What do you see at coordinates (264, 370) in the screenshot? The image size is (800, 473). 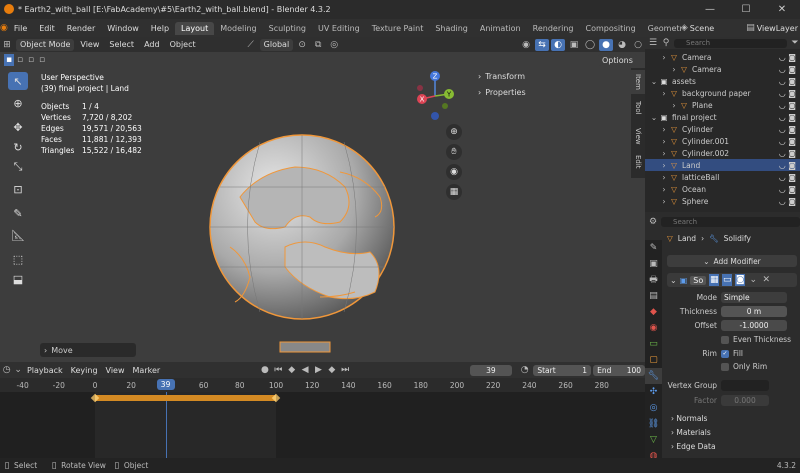 I see `record-icon: ●` at bounding box center [264, 370].